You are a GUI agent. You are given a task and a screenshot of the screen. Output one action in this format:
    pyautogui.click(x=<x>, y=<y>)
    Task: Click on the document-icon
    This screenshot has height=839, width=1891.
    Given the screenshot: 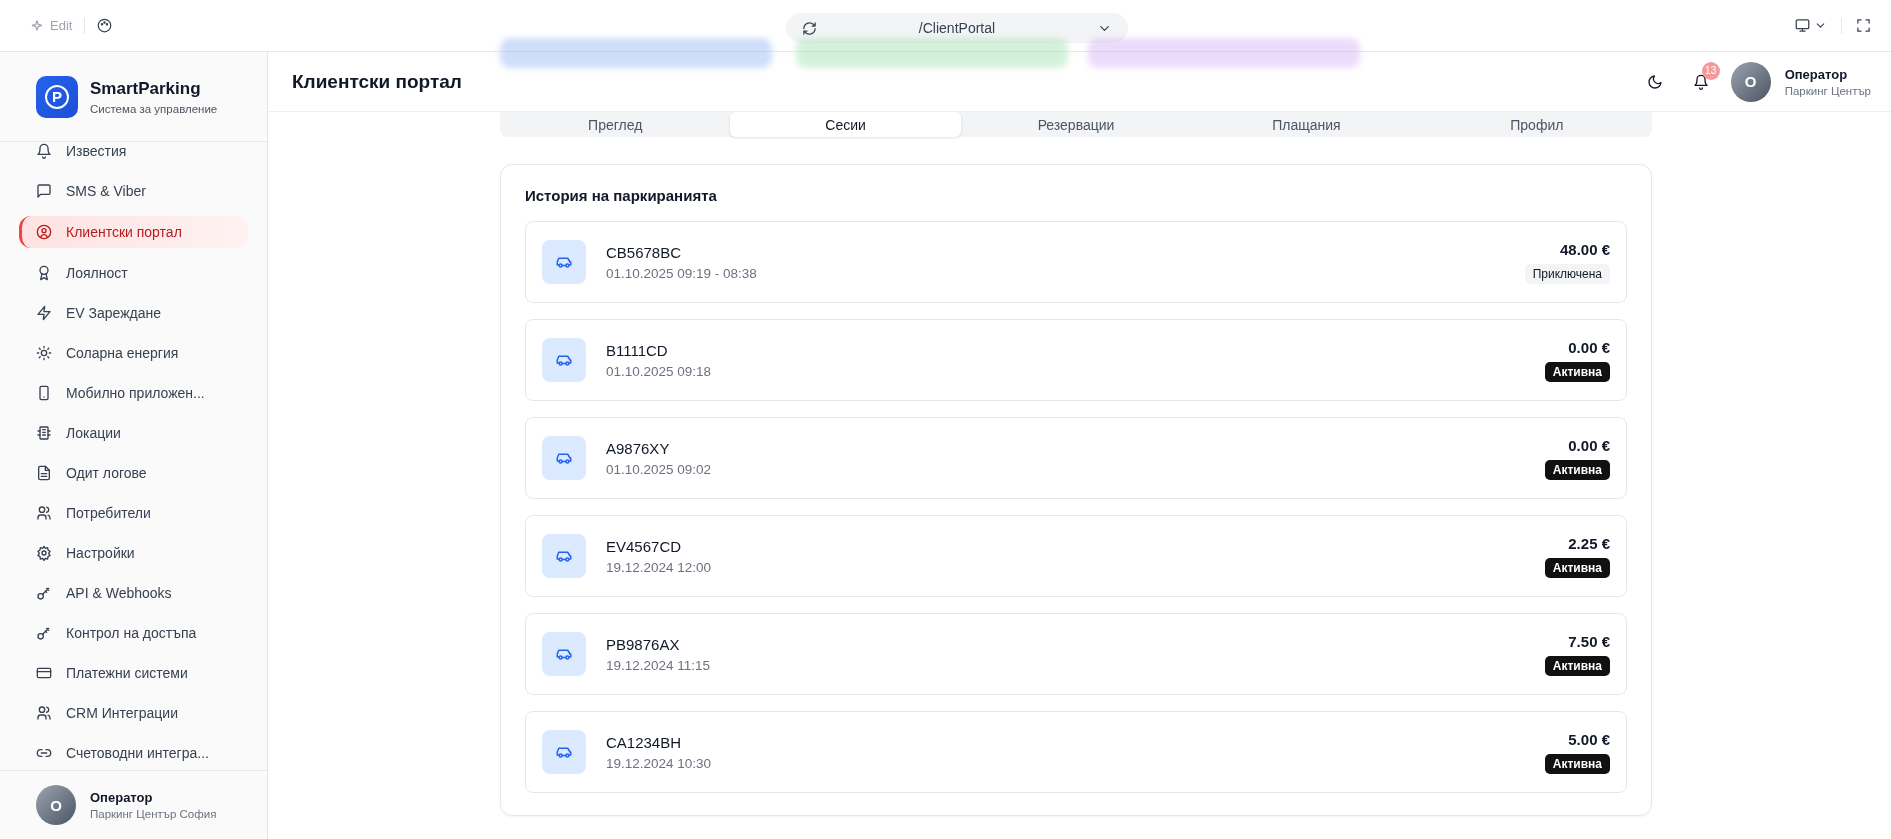 What is the action you would take?
    pyautogui.click(x=44, y=473)
    